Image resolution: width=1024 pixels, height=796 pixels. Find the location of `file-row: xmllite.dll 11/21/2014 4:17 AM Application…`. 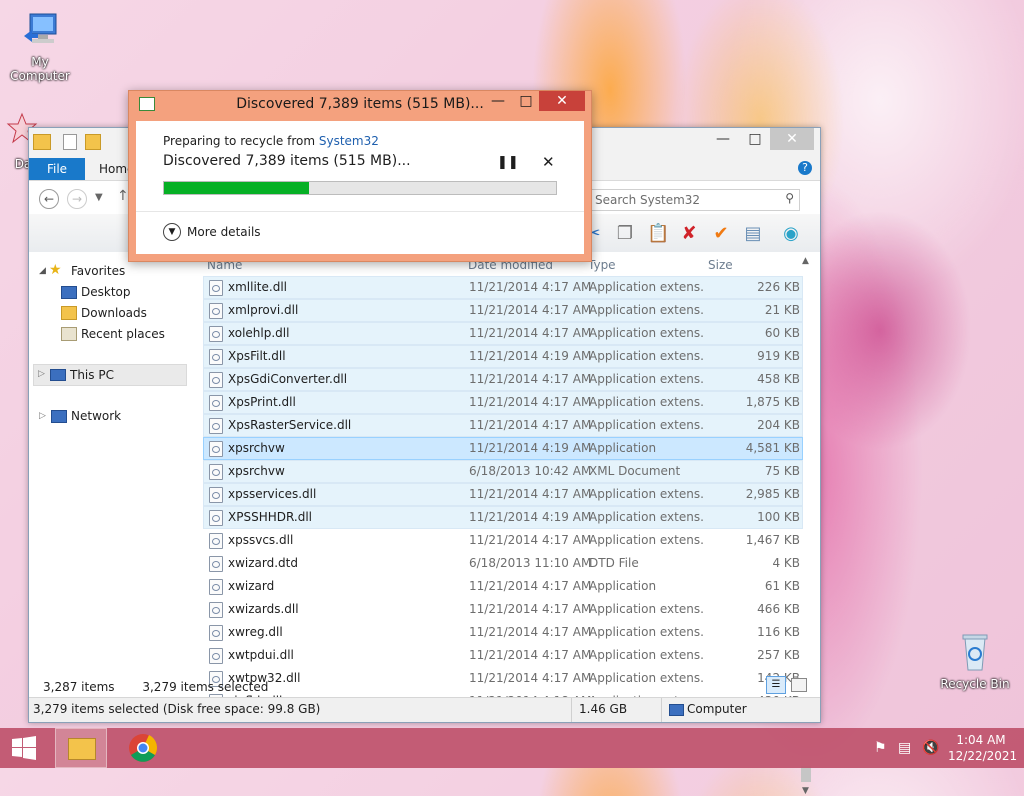

file-row: xmllite.dll 11/21/2014 4:17 AM Application… is located at coordinates (503, 287).